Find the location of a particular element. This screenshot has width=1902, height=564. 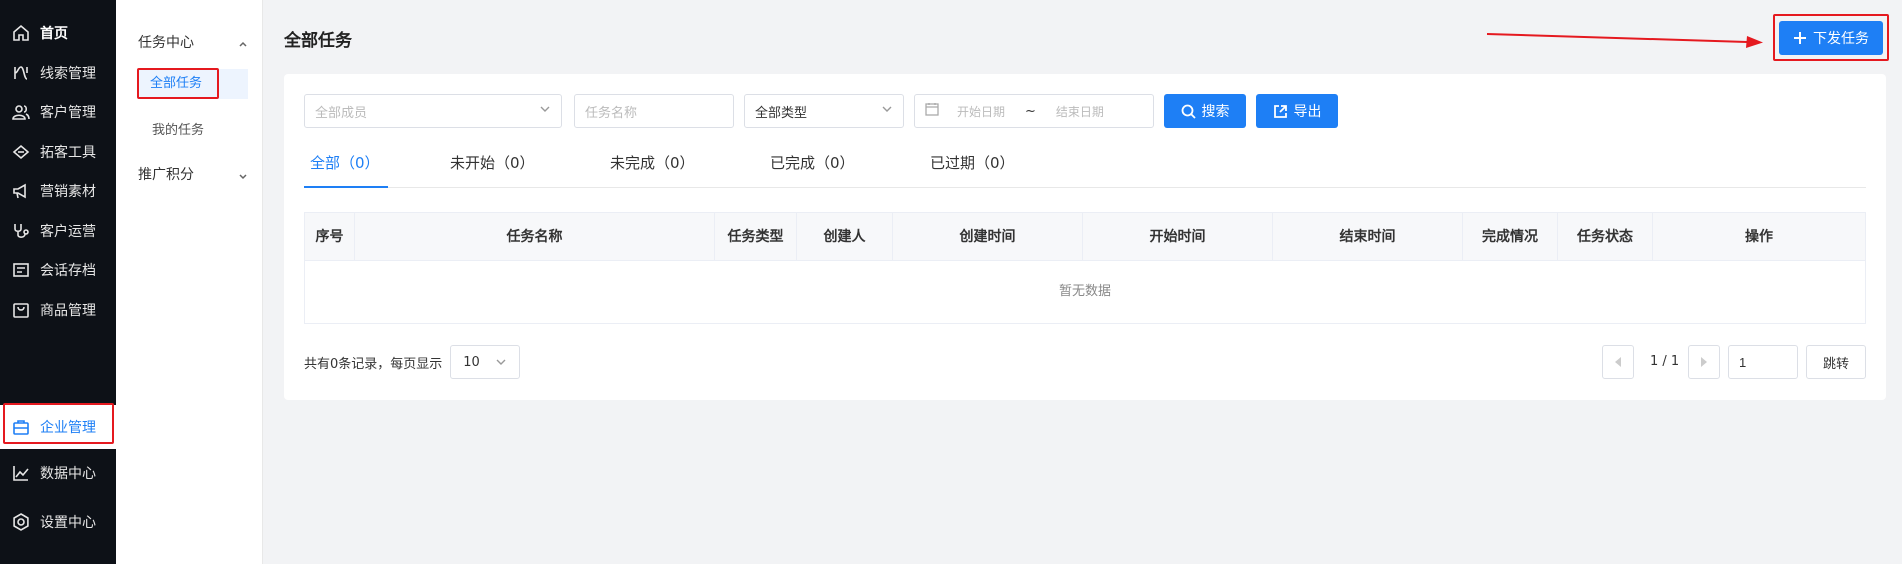

status-tabs: 全部（0） 未开始（0） 未完成（0） 已完成（0） 已过期（0） is located at coordinates (1085, 166).